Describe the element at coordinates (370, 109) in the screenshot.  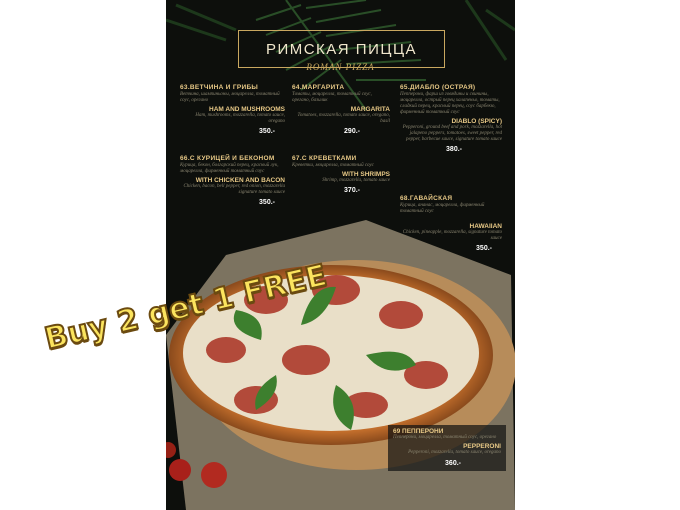
I see `item-name-en: MARGARITA` at that location.